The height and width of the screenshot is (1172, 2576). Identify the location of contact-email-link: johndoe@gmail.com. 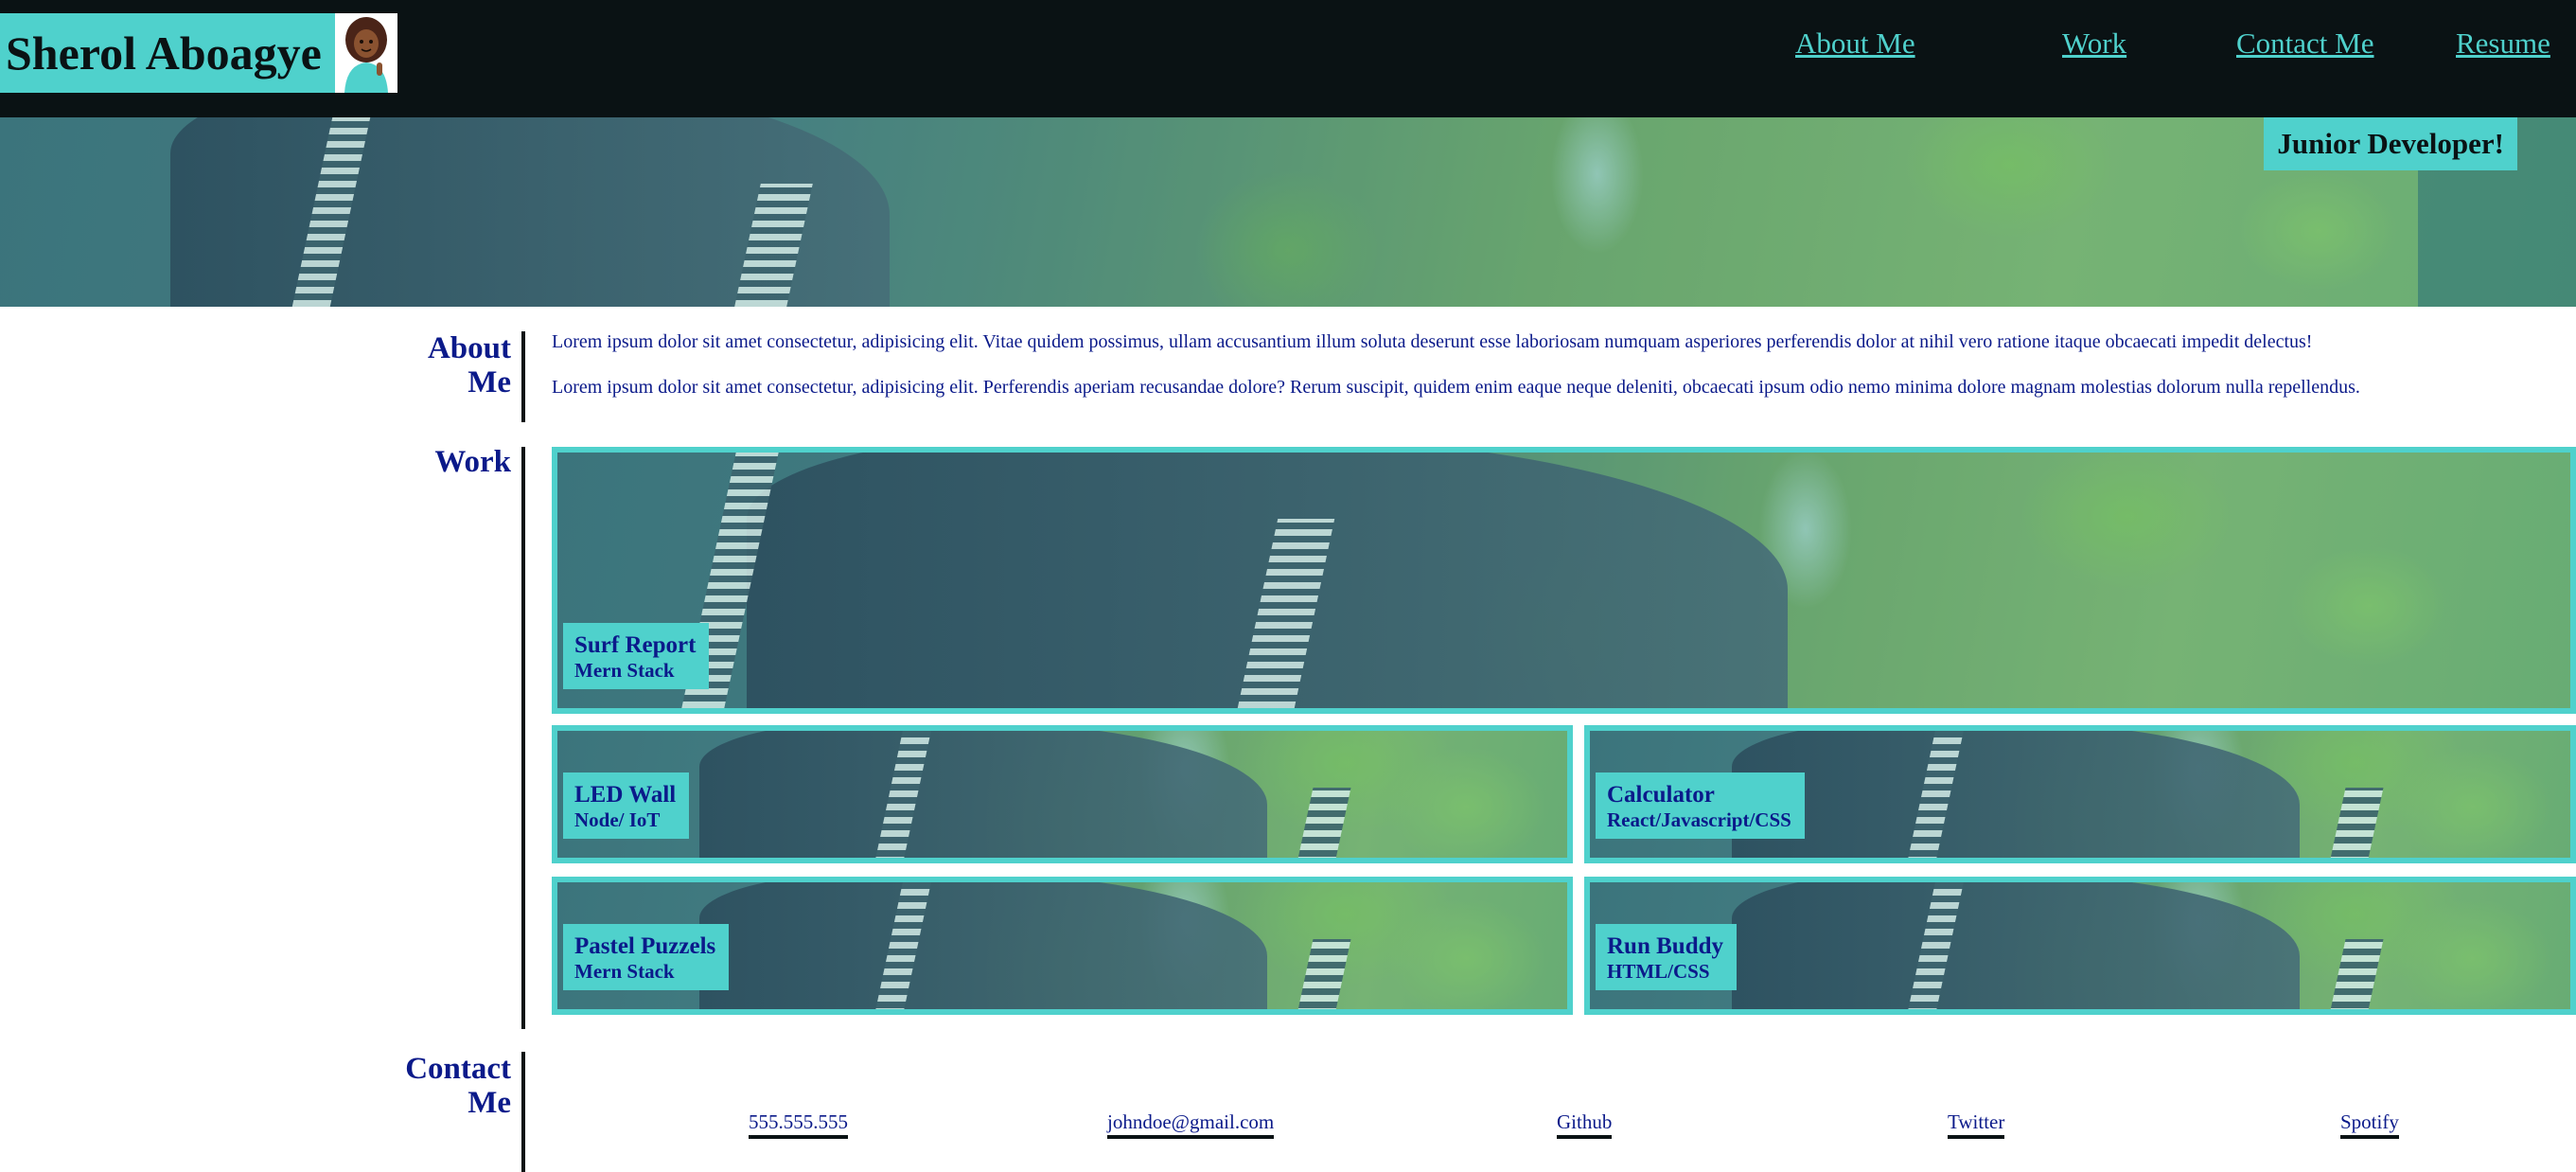
(1191, 1124).